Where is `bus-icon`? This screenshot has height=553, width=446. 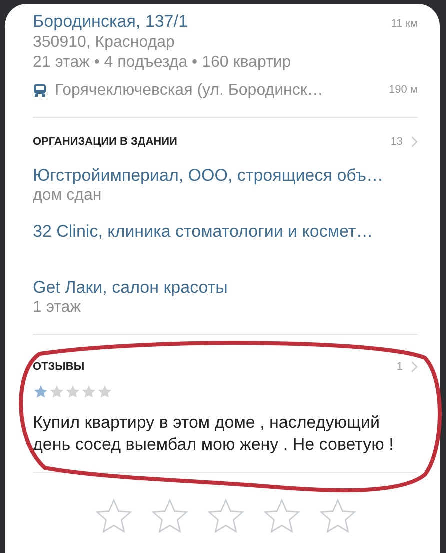 bus-icon is located at coordinates (40, 90).